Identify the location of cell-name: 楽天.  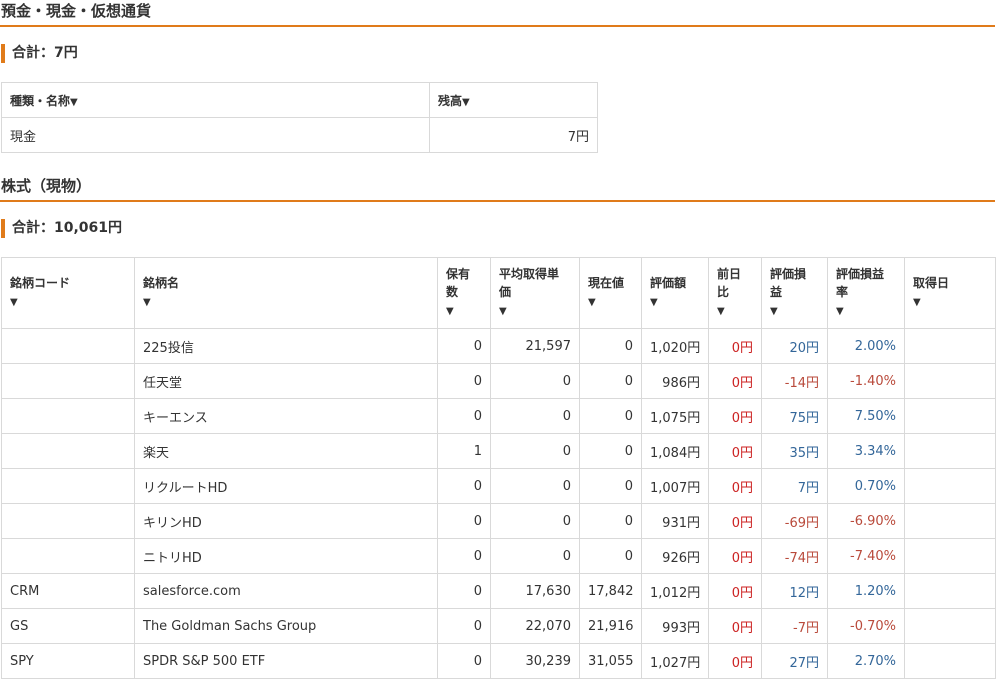
(286, 451).